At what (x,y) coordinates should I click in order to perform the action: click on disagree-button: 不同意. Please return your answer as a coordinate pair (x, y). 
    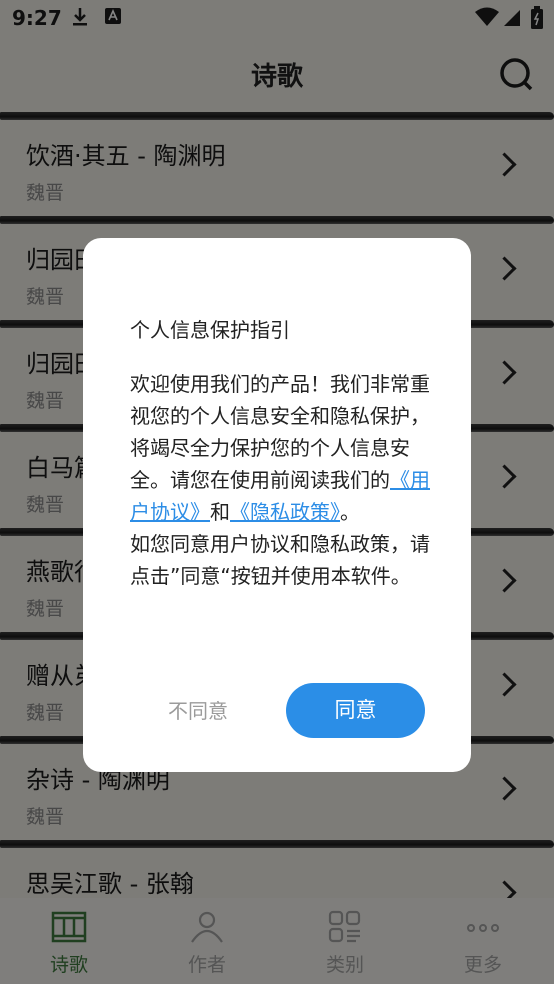
    Looking at the image, I should click on (198, 711).